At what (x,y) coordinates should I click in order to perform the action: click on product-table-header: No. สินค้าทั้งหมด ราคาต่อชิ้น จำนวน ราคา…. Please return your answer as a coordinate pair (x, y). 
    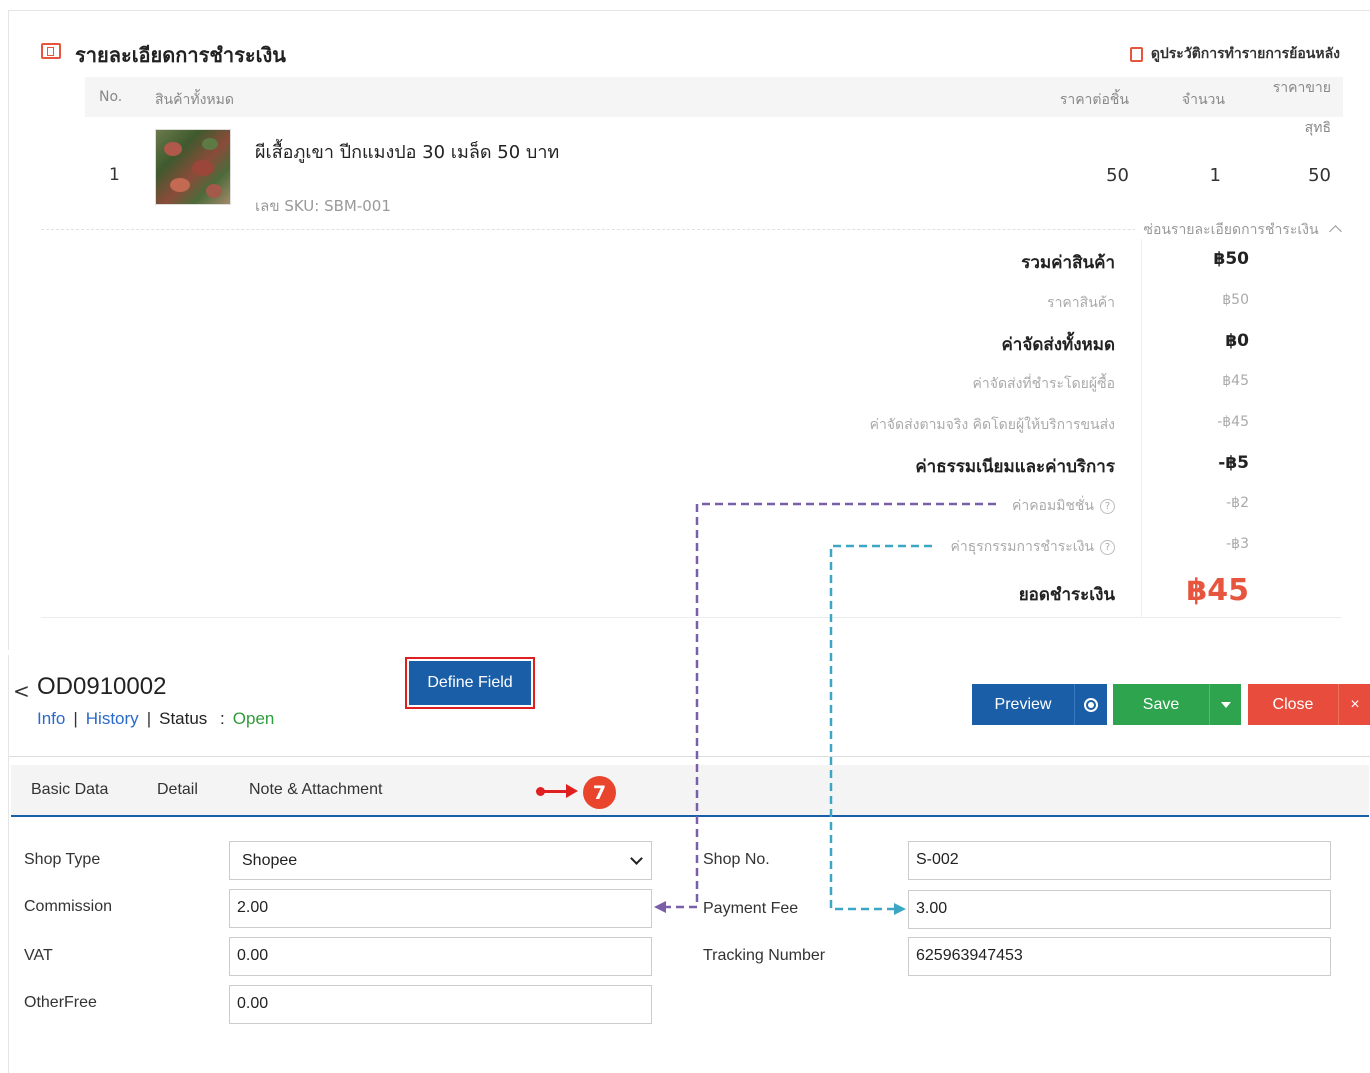
    Looking at the image, I should click on (714, 106).